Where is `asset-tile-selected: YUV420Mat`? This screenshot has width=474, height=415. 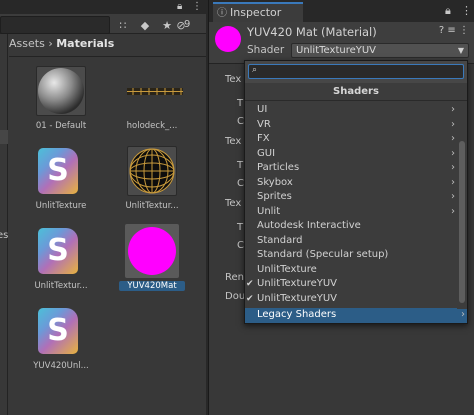
asset-tile-selected: YUV420Mat is located at coordinates (152, 265).